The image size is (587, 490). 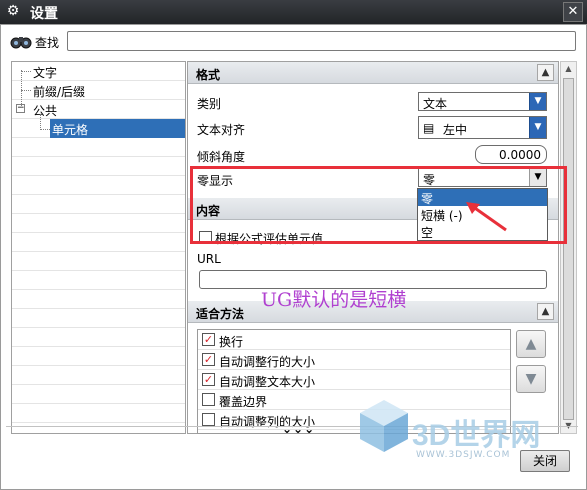 I want to click on list-item-label: 换行, so click(x=231, y=342).